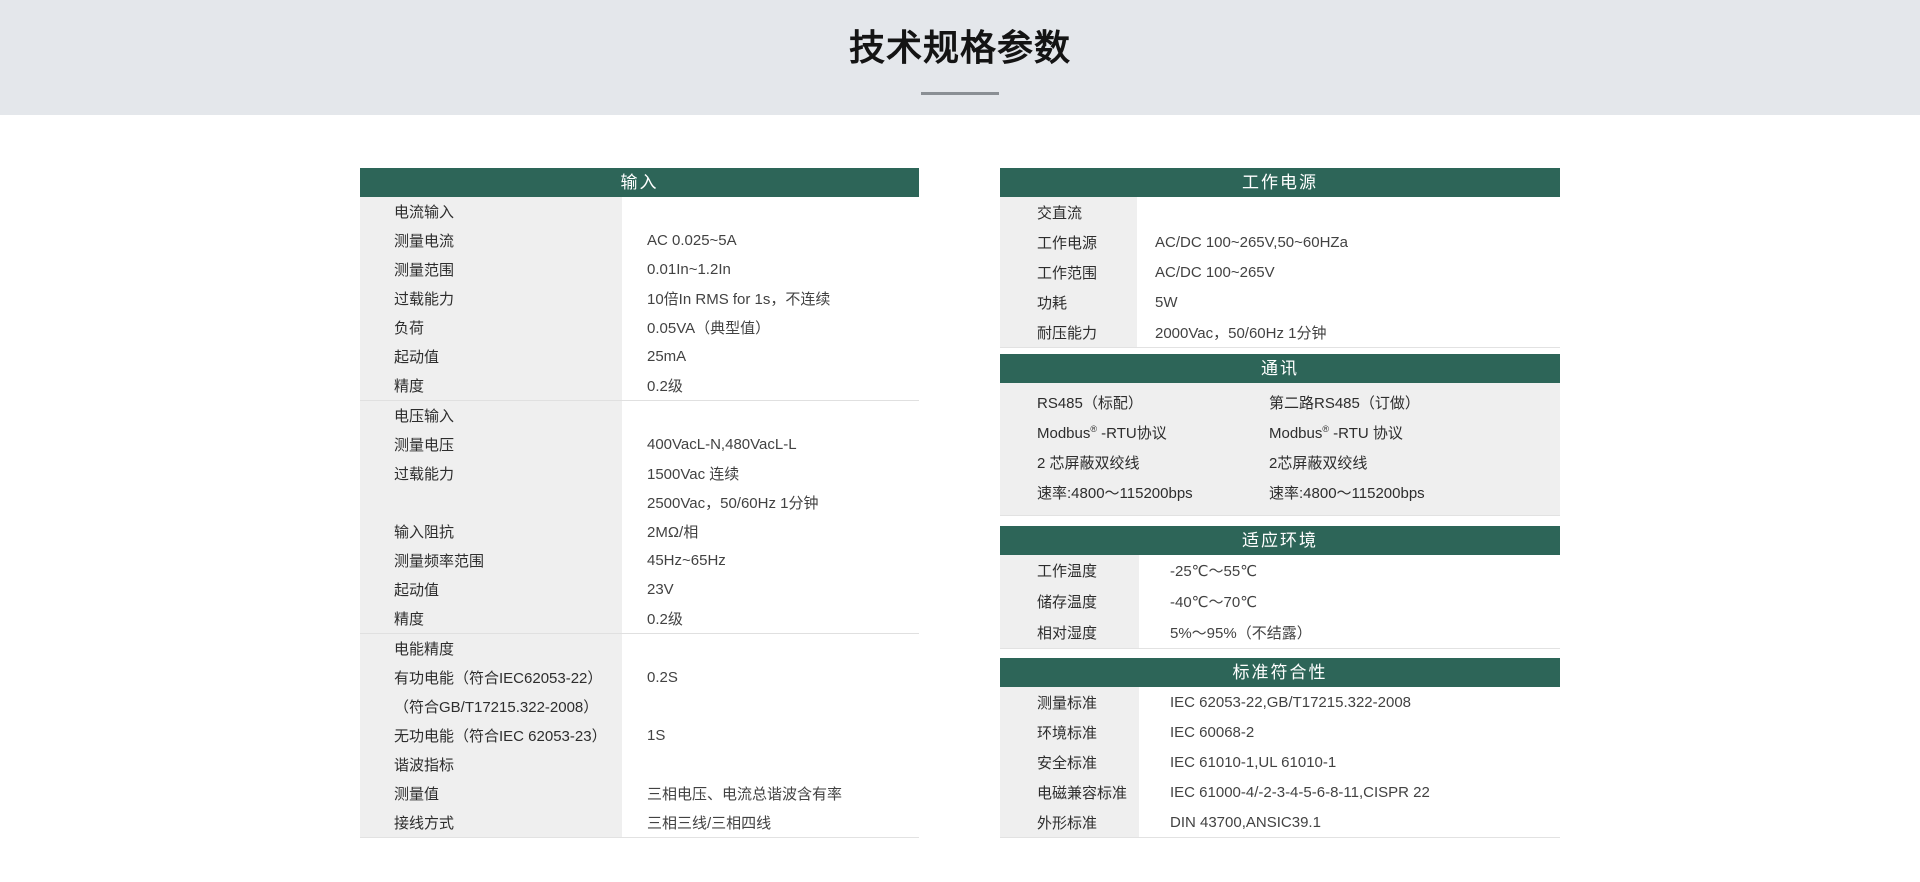 This screenshot has width=1920, height=882. Describe the element at coordinates (770, 327) in the screenshot. I see `row-value: 0.05VA（典型值）` at that location.